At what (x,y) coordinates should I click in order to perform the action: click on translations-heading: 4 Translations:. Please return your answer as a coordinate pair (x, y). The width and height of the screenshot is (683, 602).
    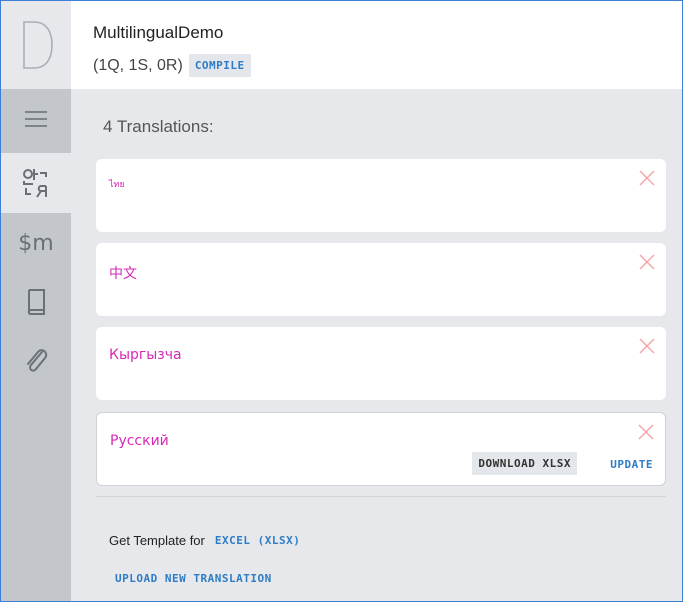
    Looking at the image, I should click on (158, 126).